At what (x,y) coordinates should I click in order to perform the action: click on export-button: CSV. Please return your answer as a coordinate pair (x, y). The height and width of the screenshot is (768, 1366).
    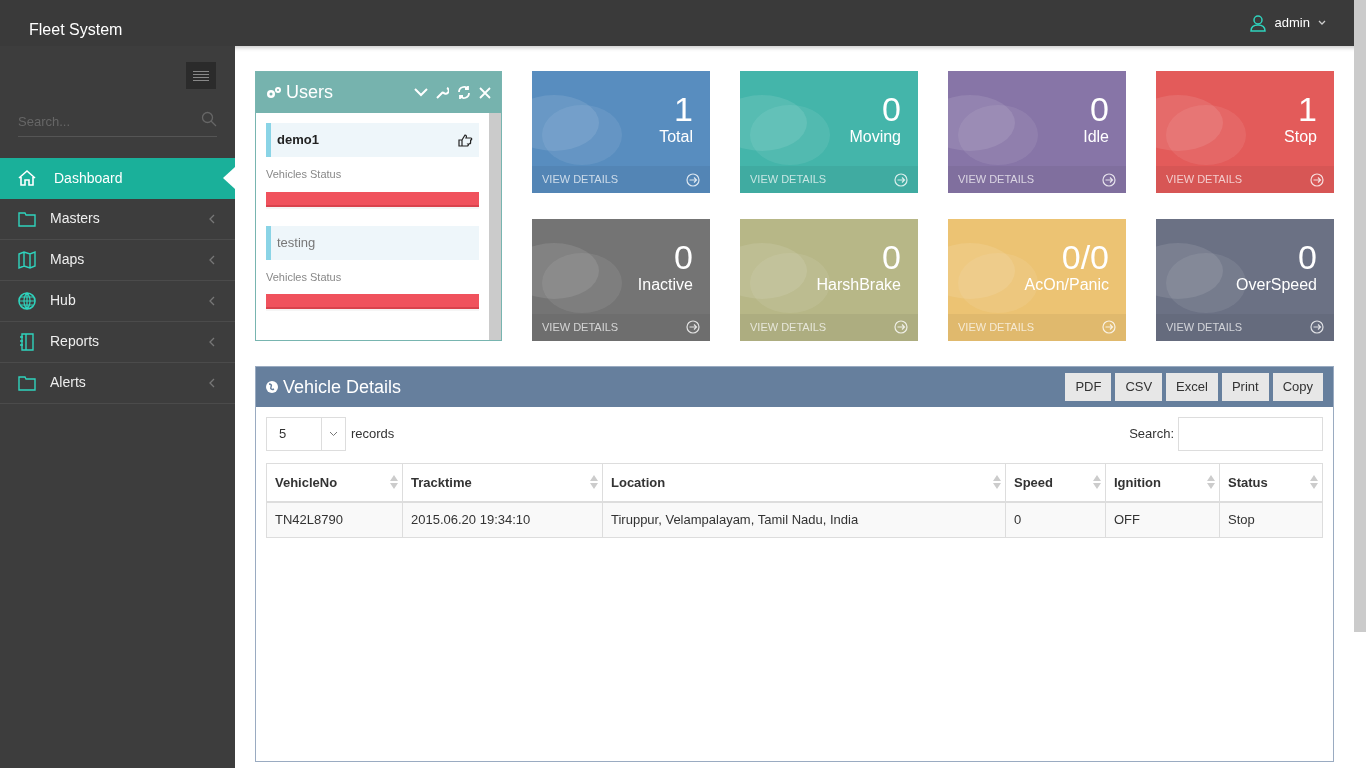
    Looking at the image, I should click on (1139, 387).